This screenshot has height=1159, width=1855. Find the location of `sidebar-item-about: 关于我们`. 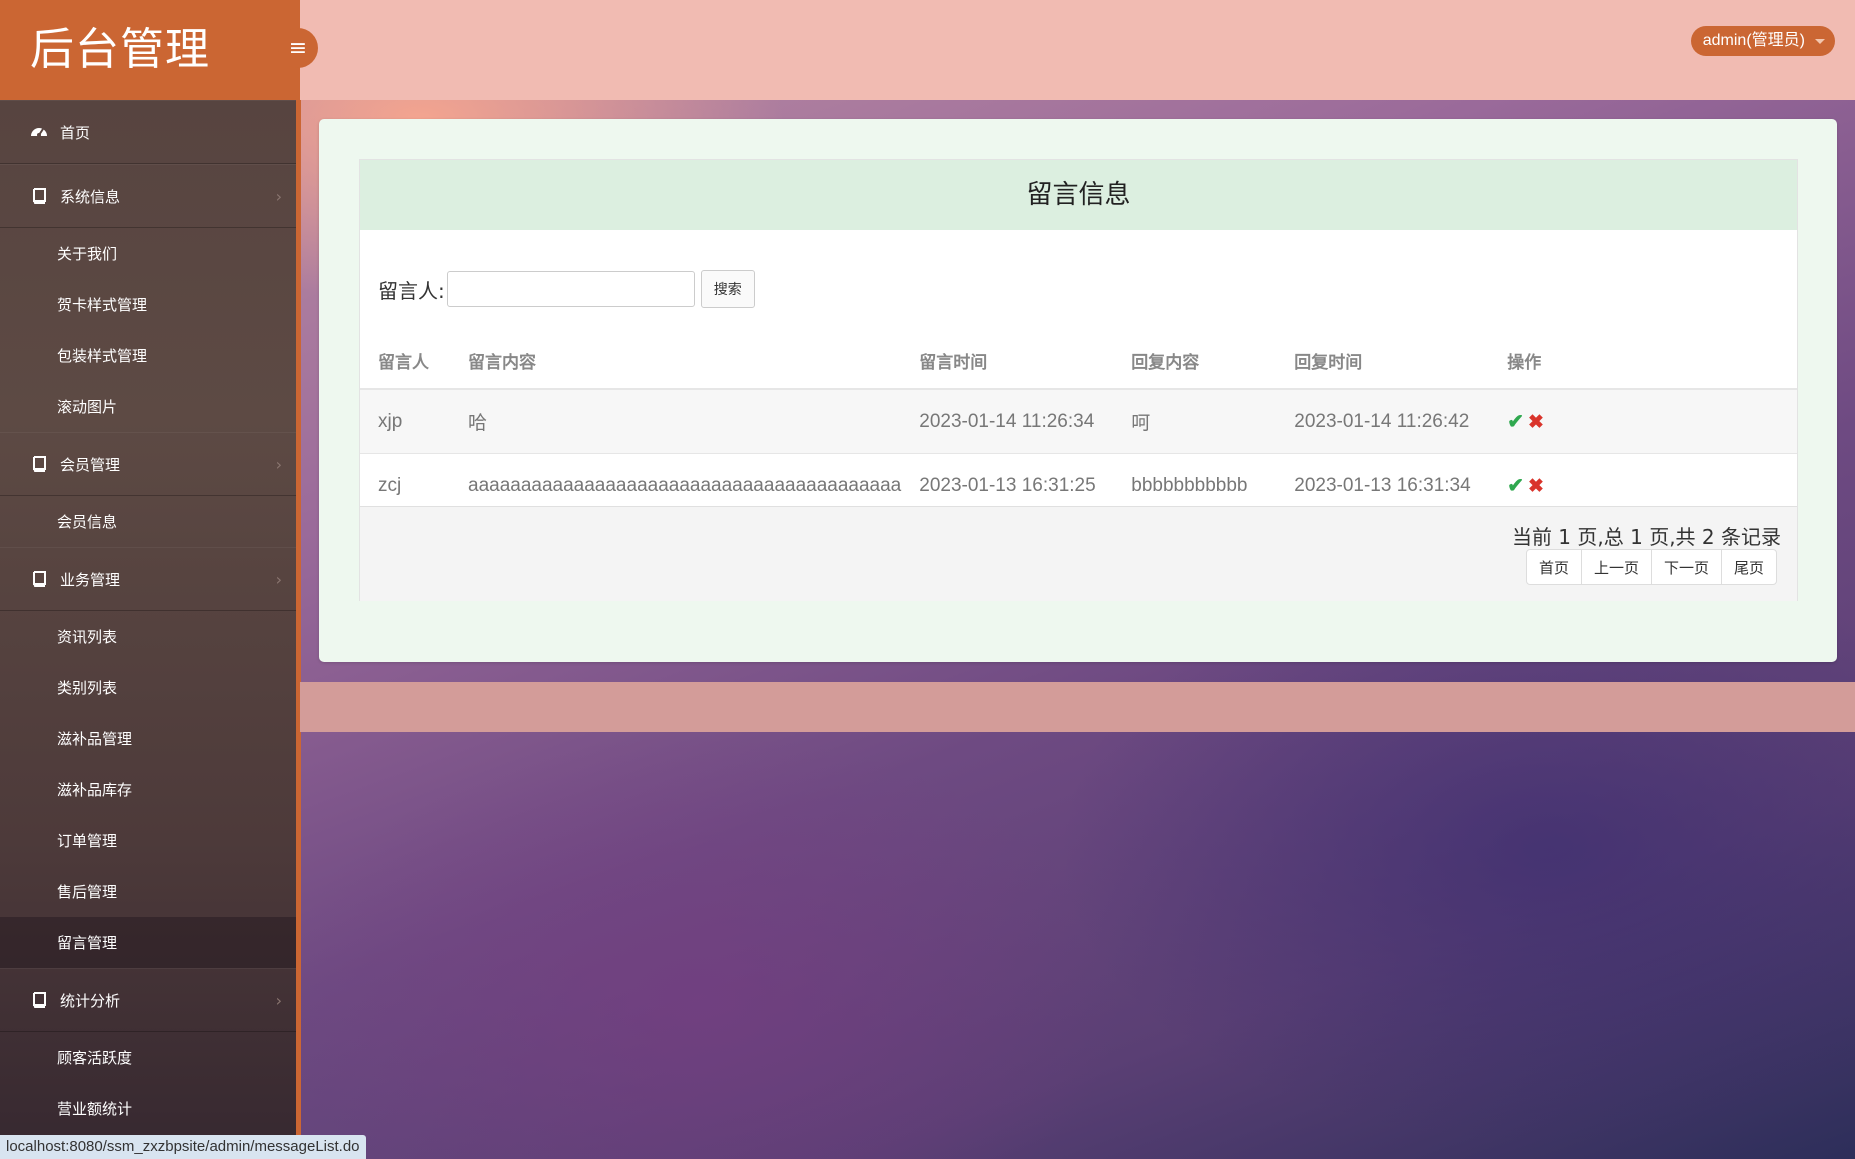

sidebar-item-about: 关于我们 is located at coordinates (148, 253).